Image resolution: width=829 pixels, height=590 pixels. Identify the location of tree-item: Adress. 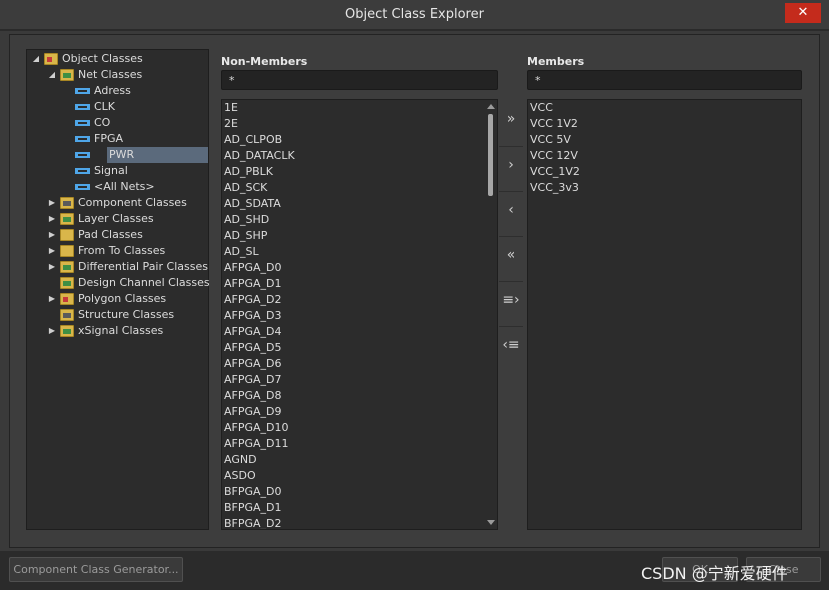
(117, 91).